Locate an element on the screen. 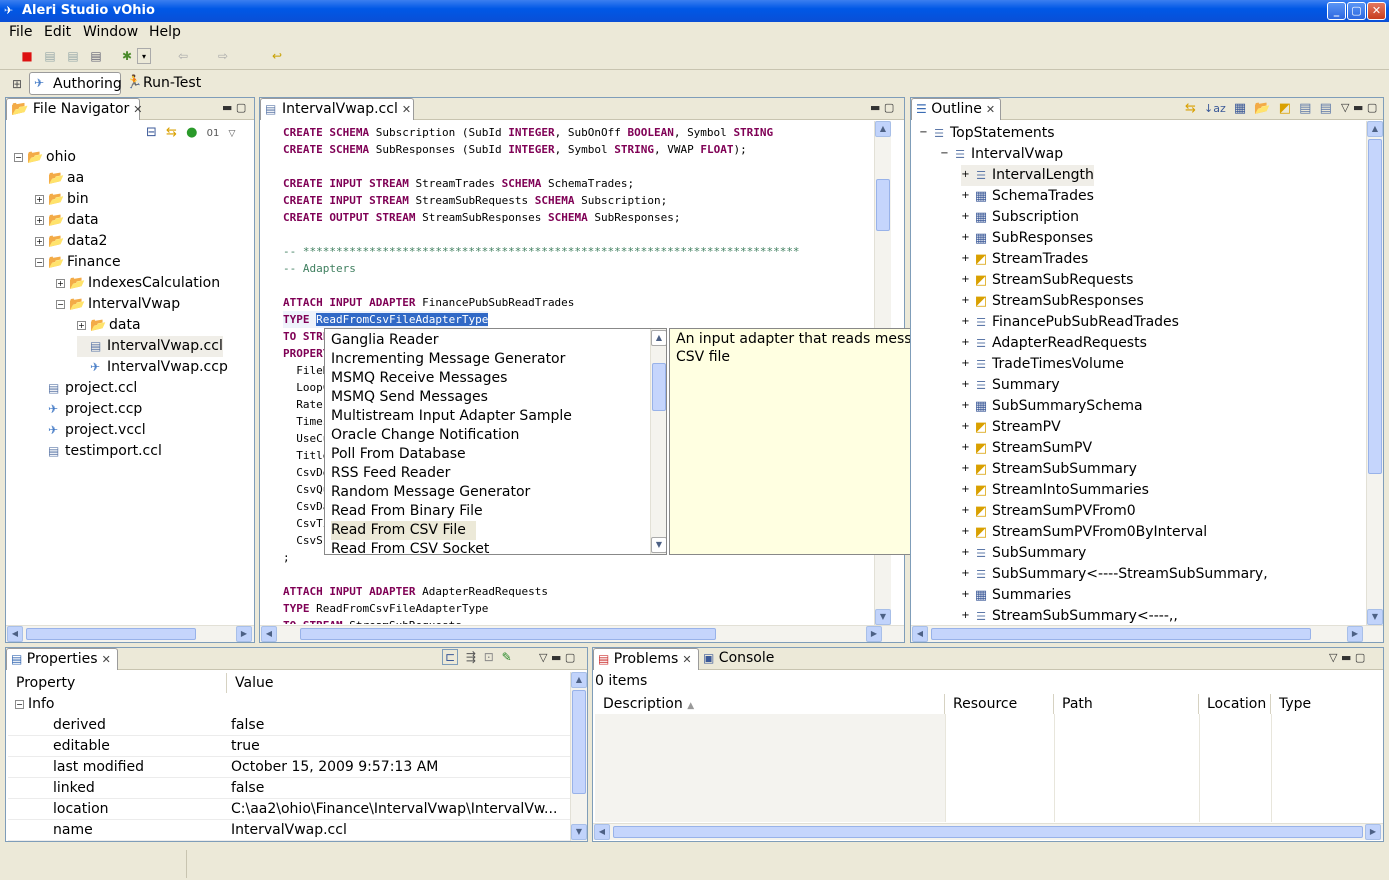 Image resolution: width=1389 pixels, height=880 pixels. completion-item: Incrementing Message Generator is located at coordinates (448, 359).